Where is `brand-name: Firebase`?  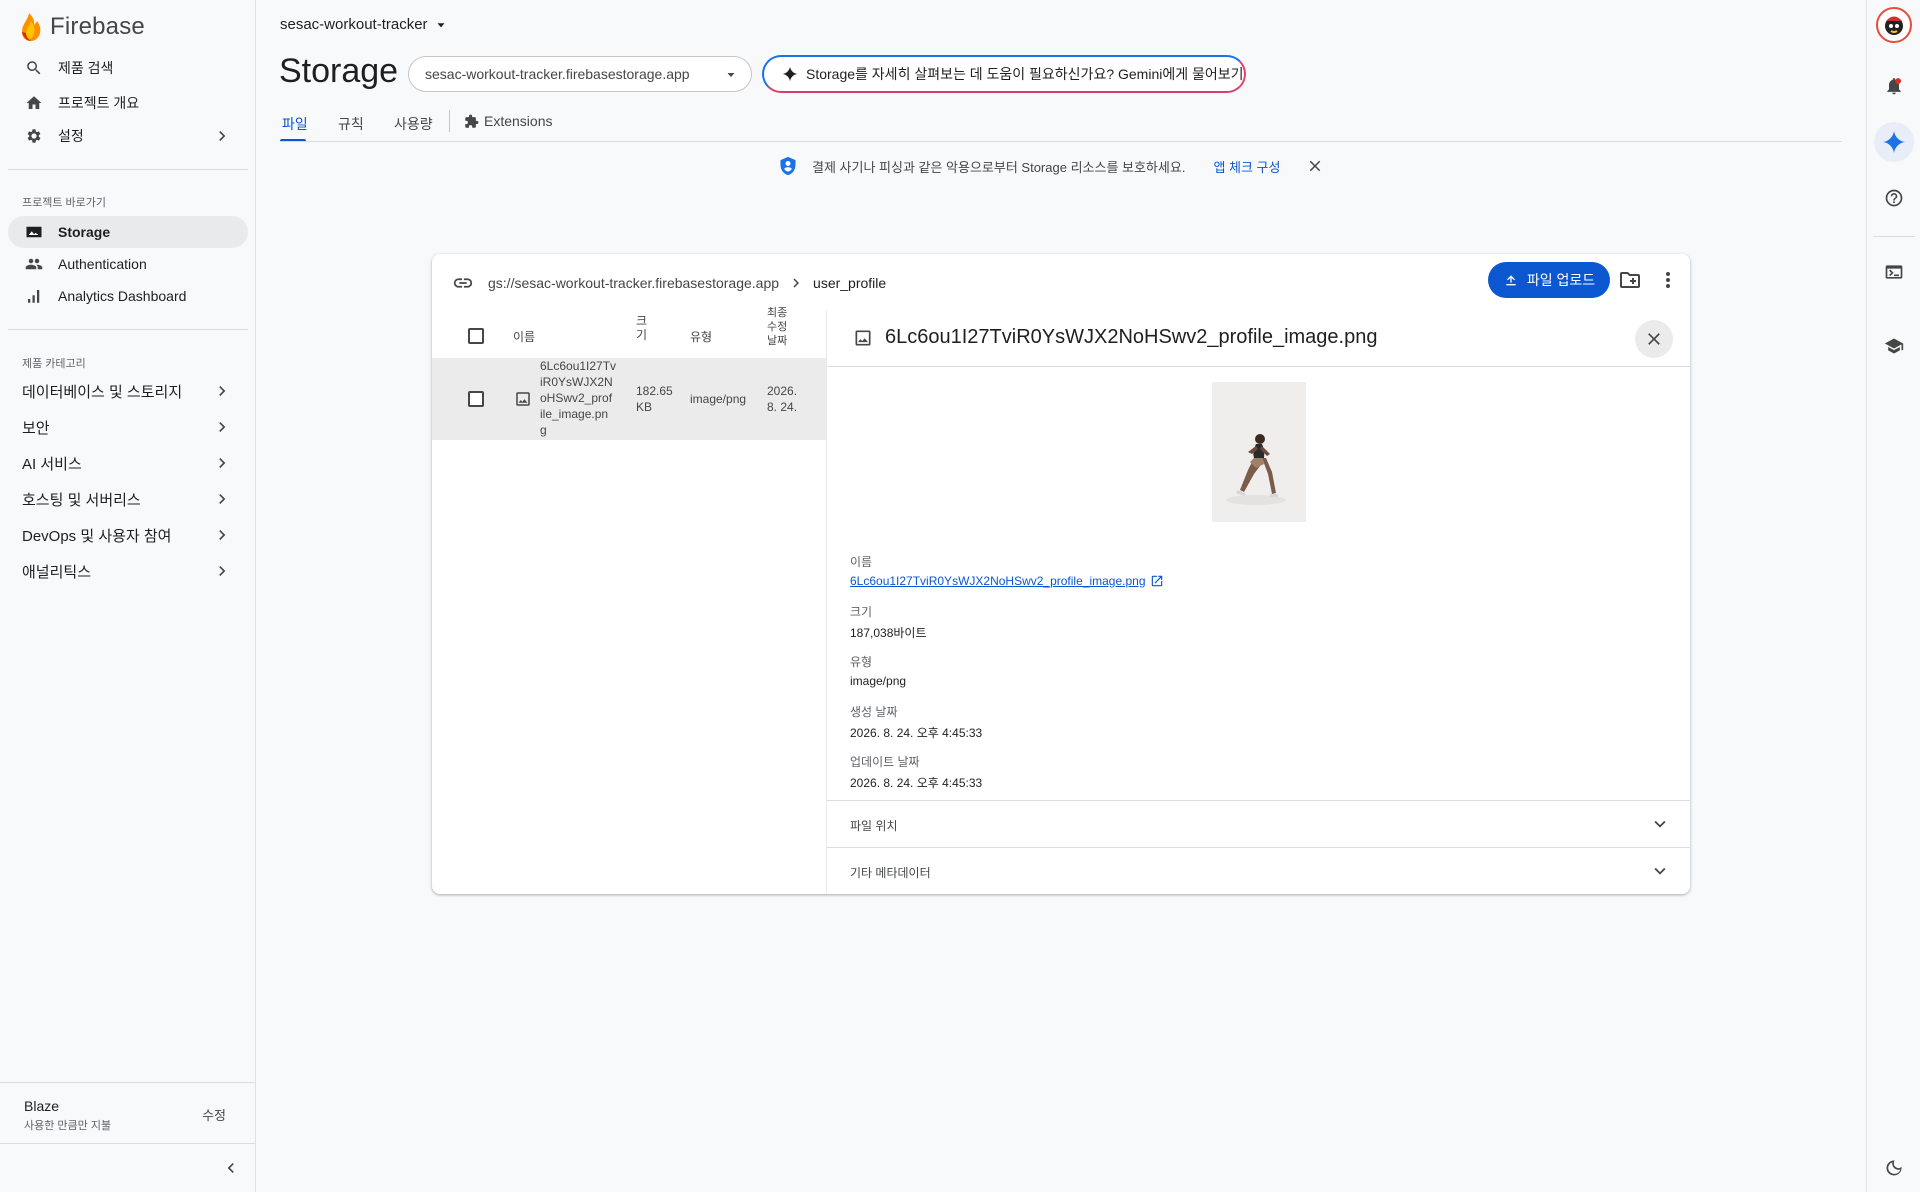
brand-name: Firebase is located at coordinates (97, 26).